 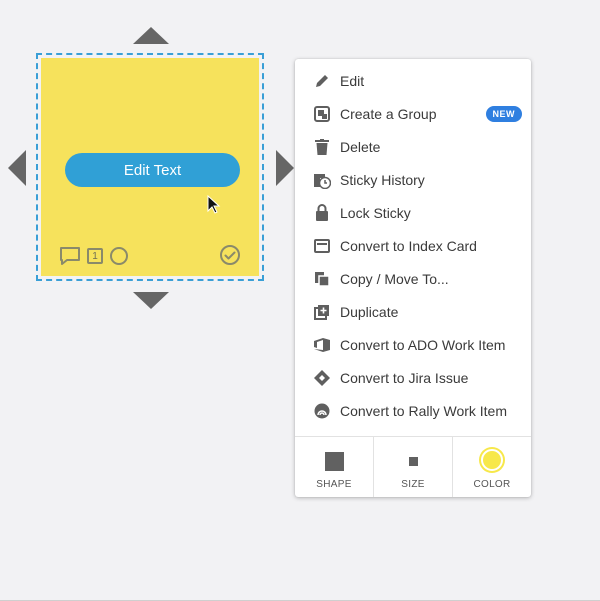 I want to click on comment-icon, so click(x=70, y=256).